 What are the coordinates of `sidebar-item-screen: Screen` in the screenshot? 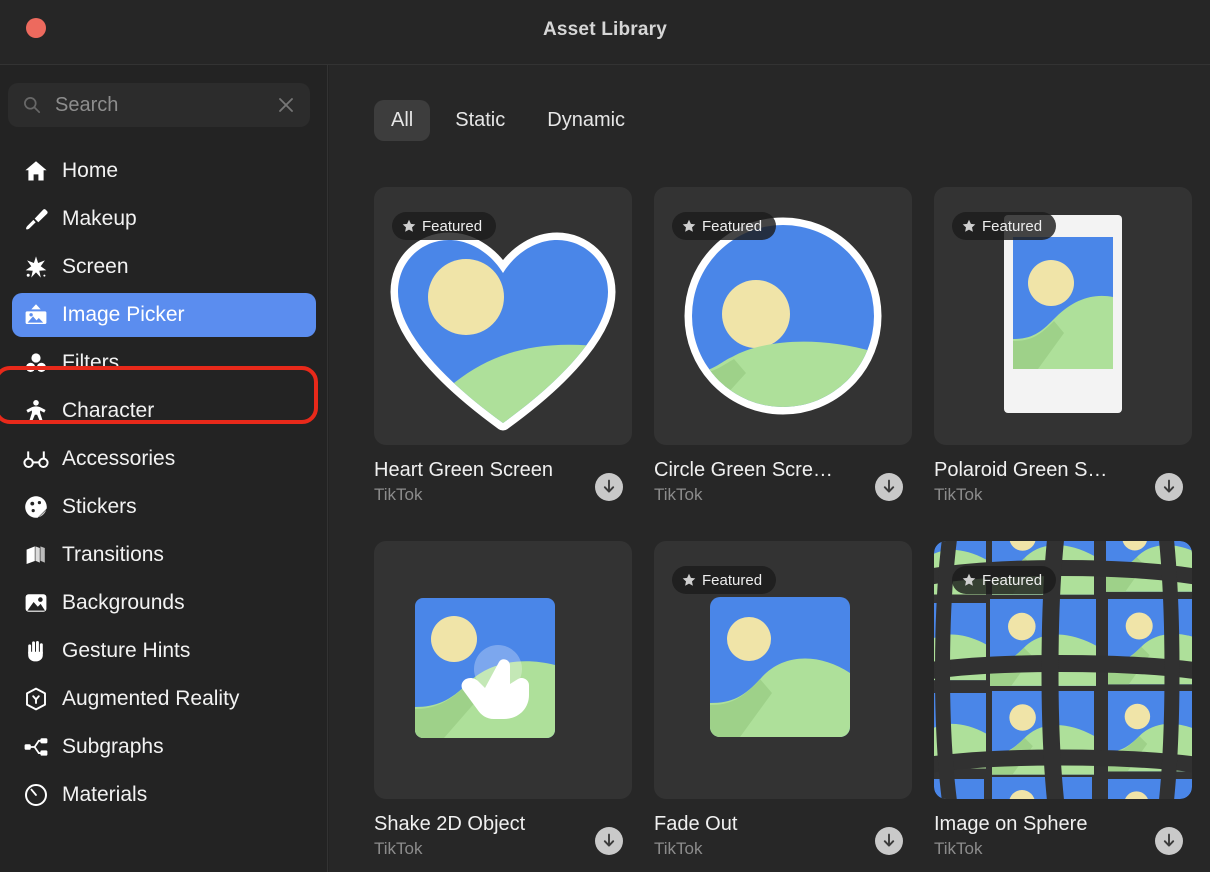 It's located at (164, 267).